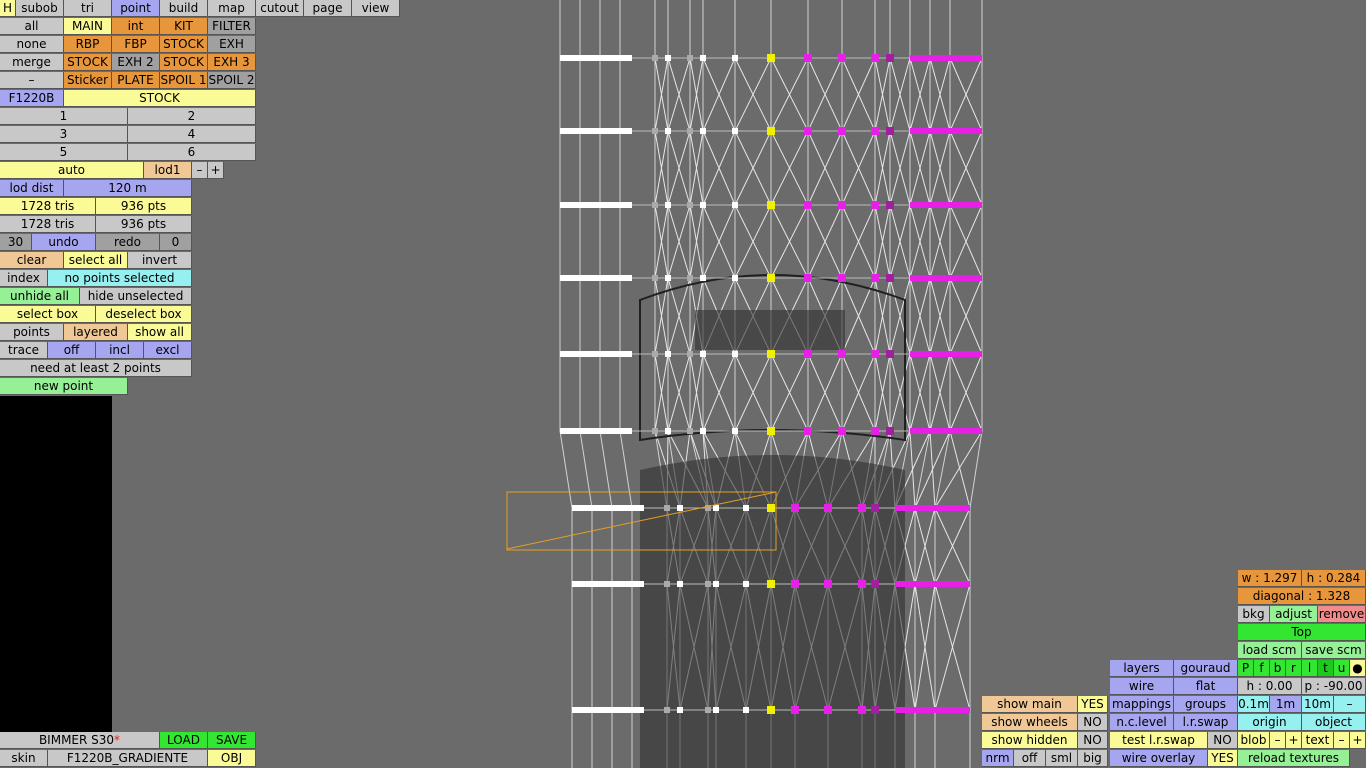 This screenshot has width=1366, height=768. Describe the element at coordinates (32, 260) in the screenshot. I see `clear-button: clear` at that location.